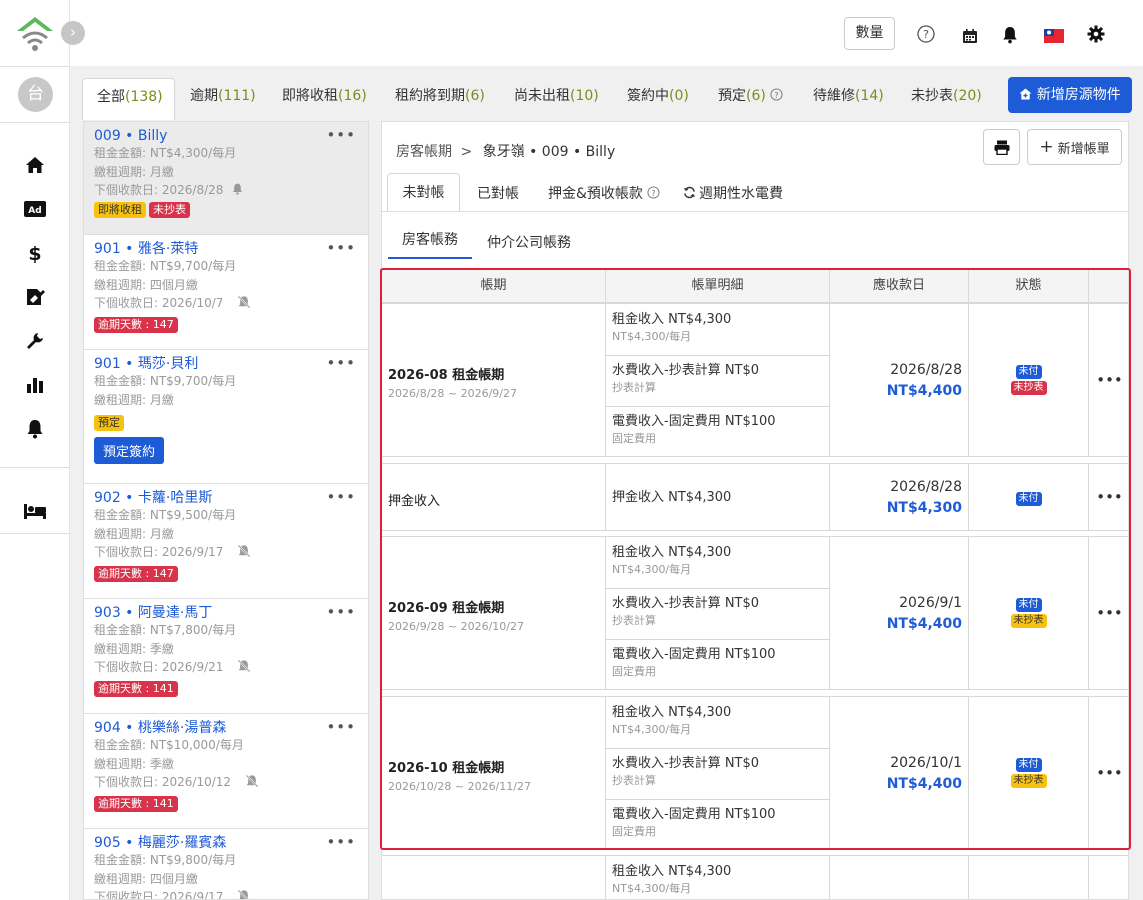 This screenshot has height=900, width=1143. Describe the element at coordinates (159, 303) in the screenshot. I see `next-due-text: 下個收款日: 2026/10/7` at that location.